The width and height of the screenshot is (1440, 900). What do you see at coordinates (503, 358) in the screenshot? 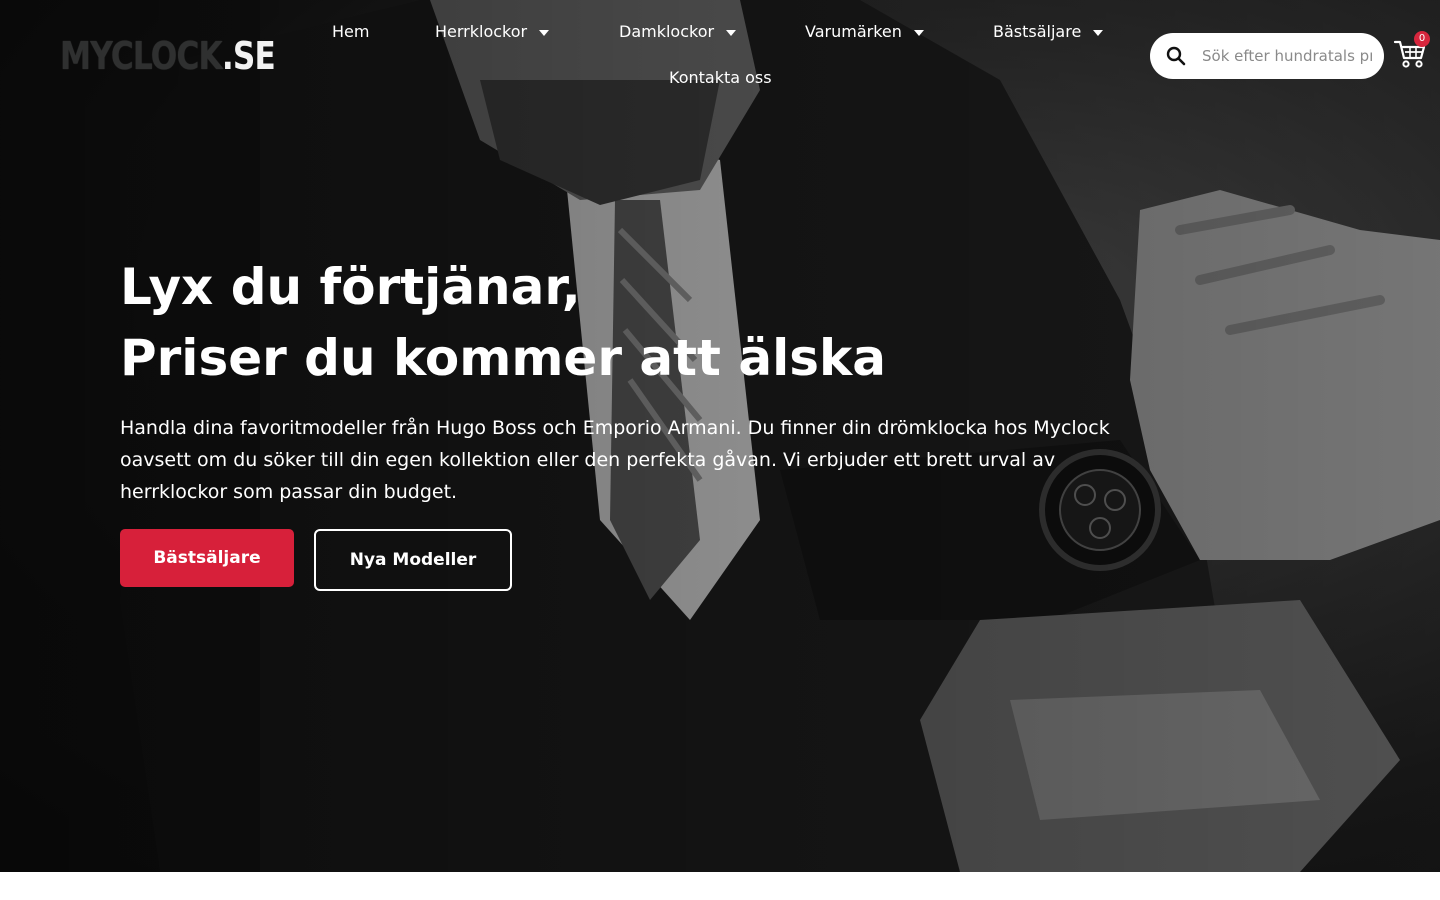
I see `hero-headline-line-2: Priser du kommer att älska` at bounding box center [503, 358].